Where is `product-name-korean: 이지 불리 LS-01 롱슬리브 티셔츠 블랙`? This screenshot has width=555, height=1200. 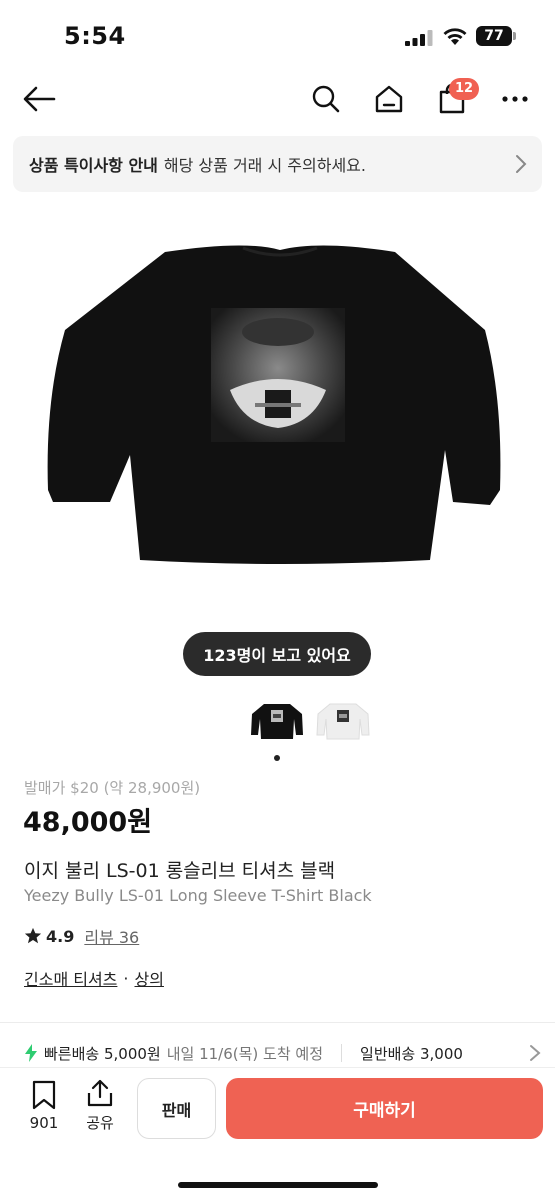
product-name-korean: 이지 불리 LS-01 롱슬리브 티셔츠 블랙 is located at coordinates (180, 871).